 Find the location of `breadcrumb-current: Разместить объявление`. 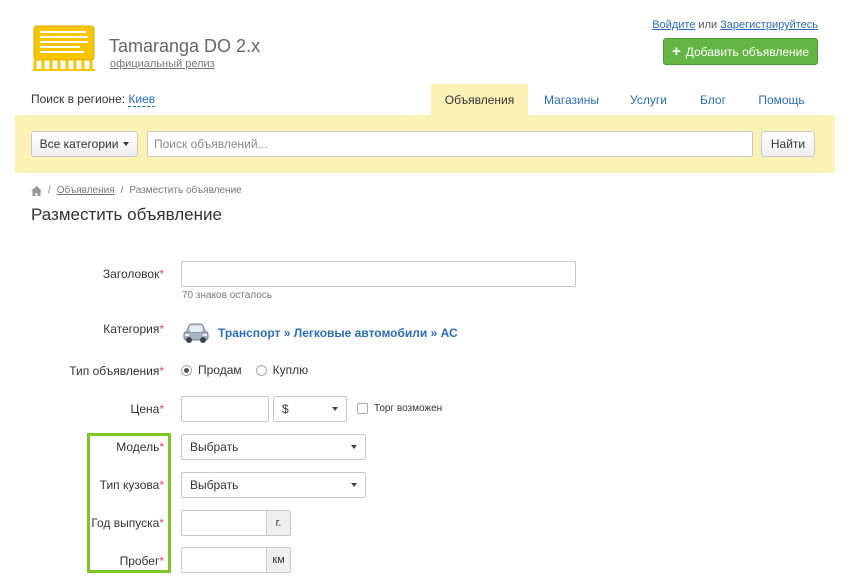

breadcrumb-current: Разместить объявление is located at coordinates (185, 190).